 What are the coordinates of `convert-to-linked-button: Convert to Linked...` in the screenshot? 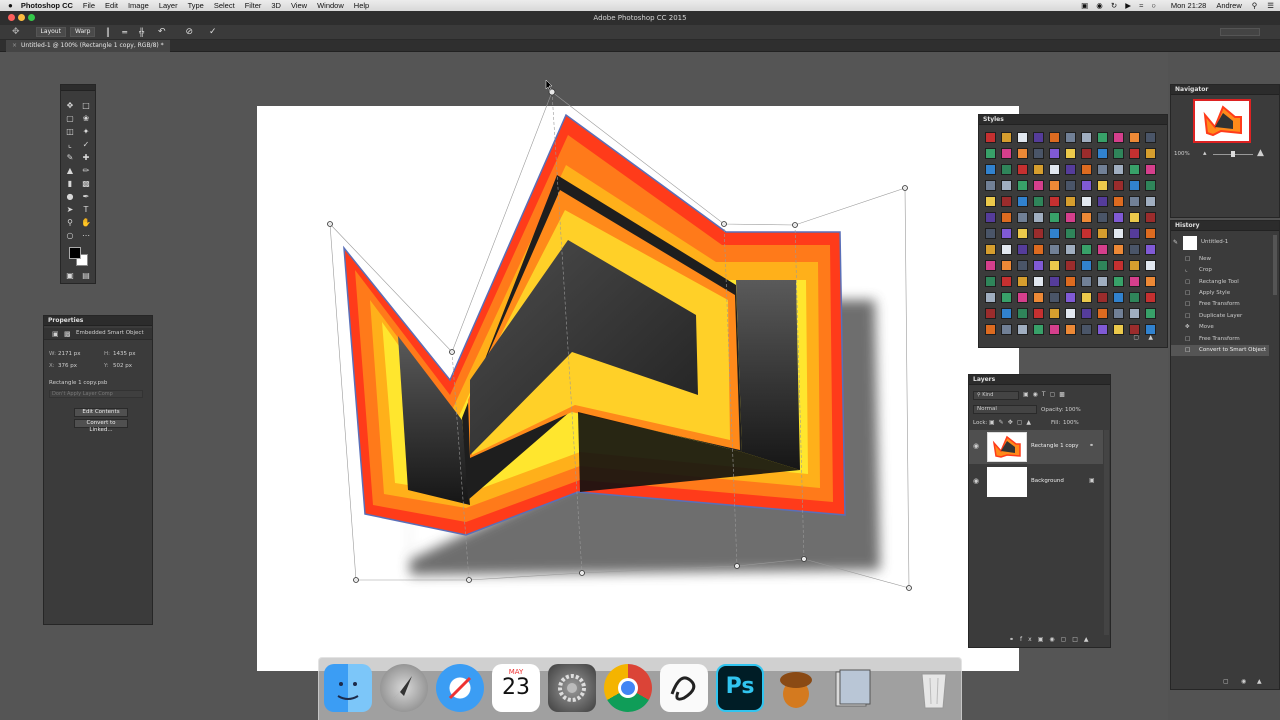 It's located at (101, 426).